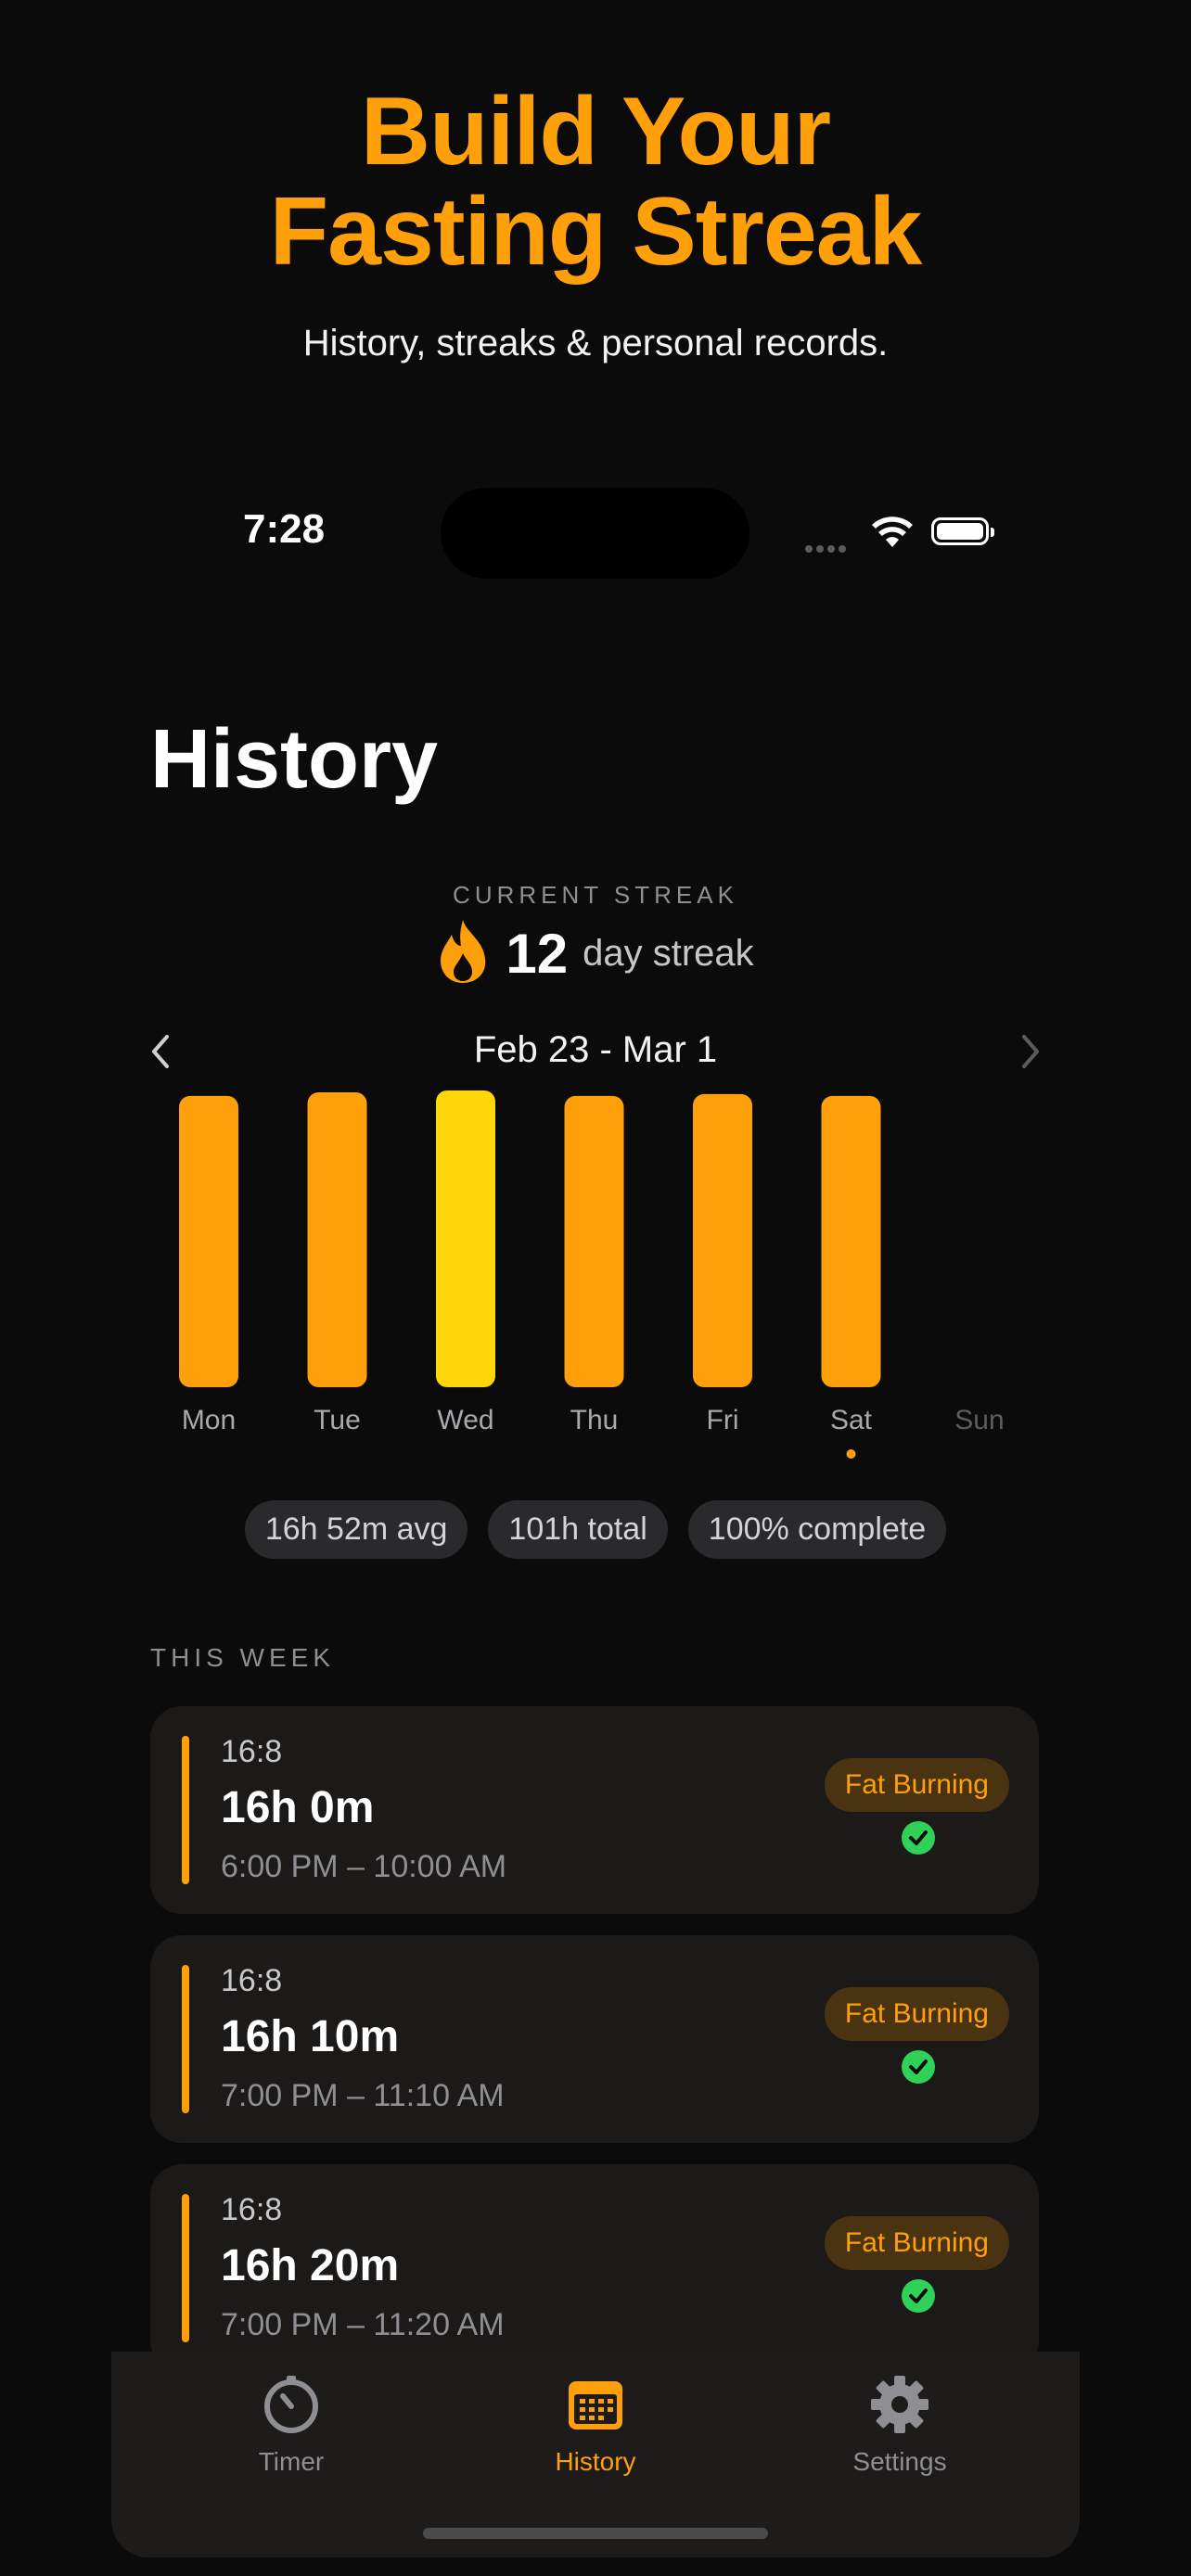 This screenshot has width=1191, height=2576. I want to click on wifi-icon, so click(892, 535).